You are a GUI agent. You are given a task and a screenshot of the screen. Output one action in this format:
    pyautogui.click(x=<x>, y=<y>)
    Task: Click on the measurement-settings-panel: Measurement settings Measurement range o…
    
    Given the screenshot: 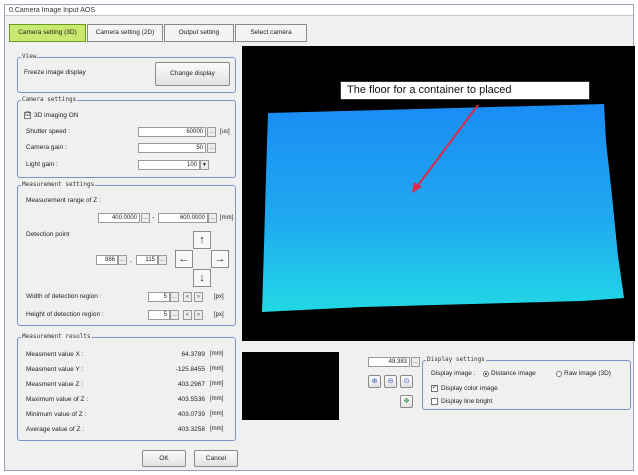 What is the action you would take?
    pyautogui.click(x=126, y=253)
    